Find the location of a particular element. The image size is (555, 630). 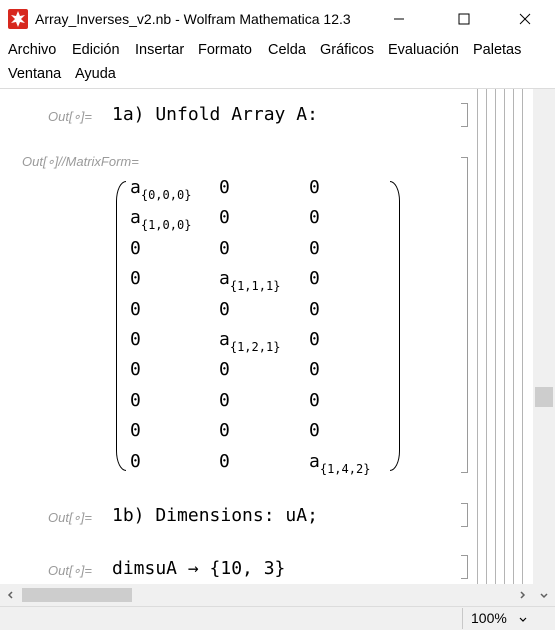

close-icon is located at coordinates (525, 19).